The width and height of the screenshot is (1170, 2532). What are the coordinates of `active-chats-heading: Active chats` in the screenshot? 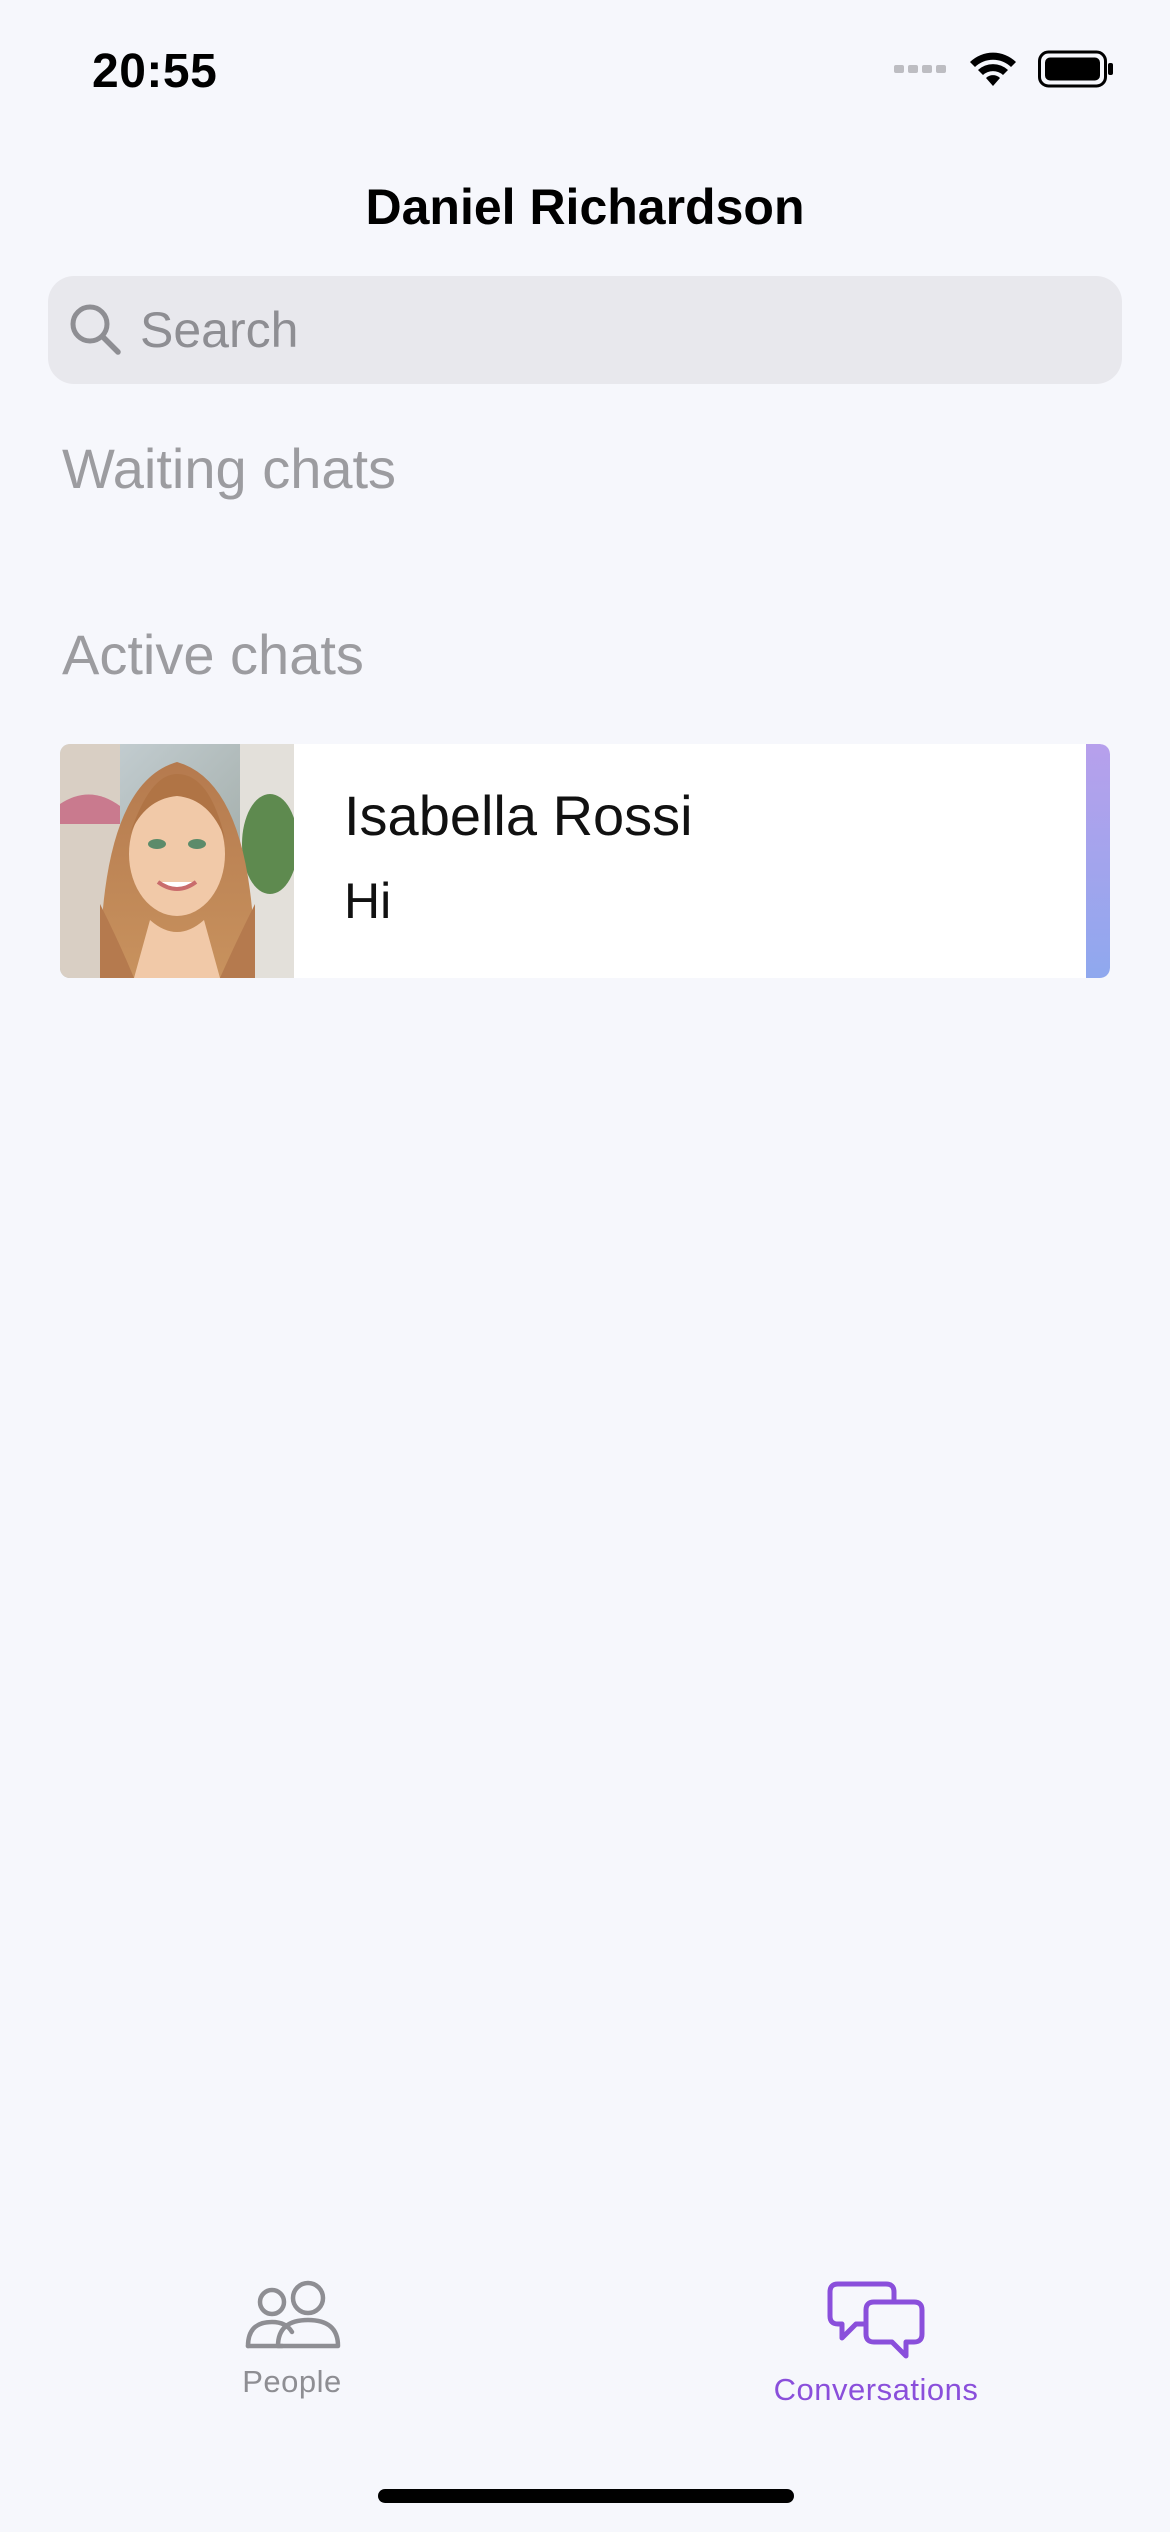 It's located at (213, 654).